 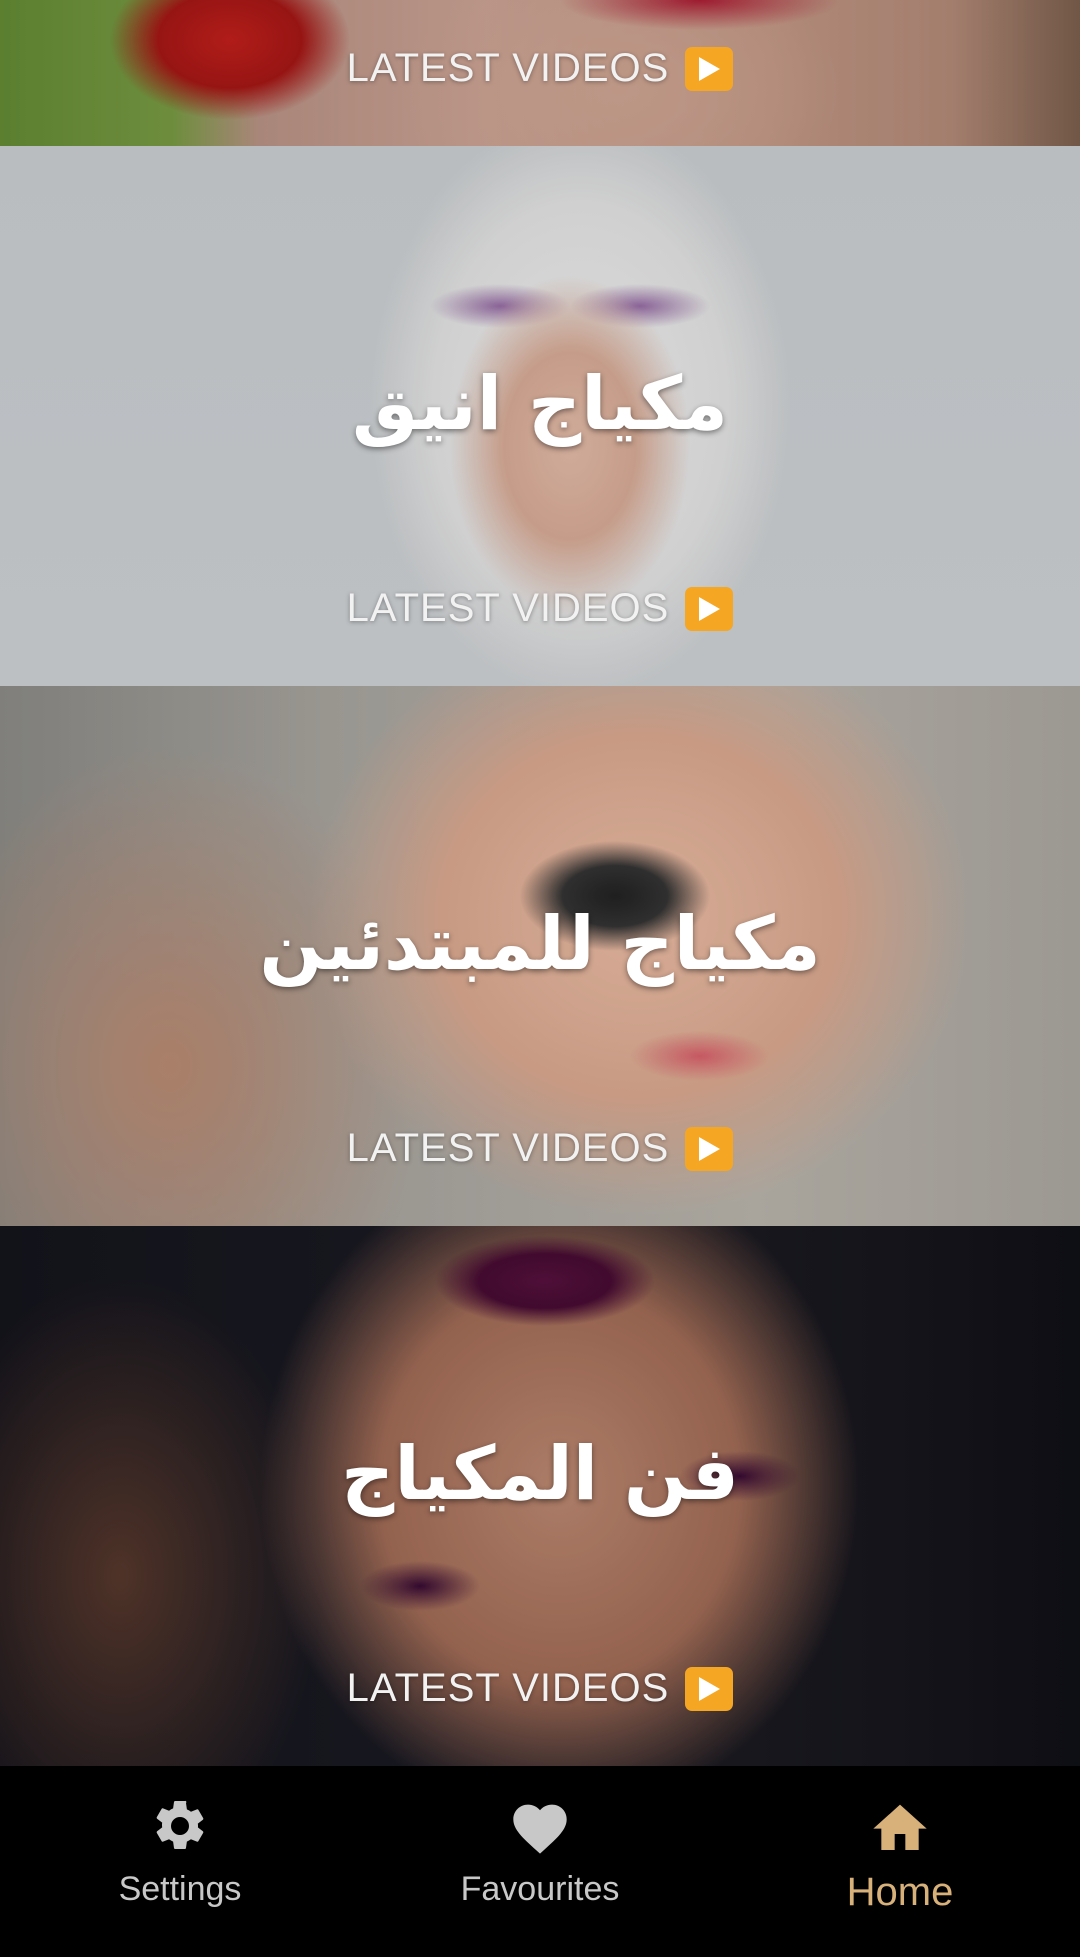 What do you see at coordinates (540, 944) in the screenshot?
I see `category-title: مكياج للمبتدئين` at bounding box center [540, 944].